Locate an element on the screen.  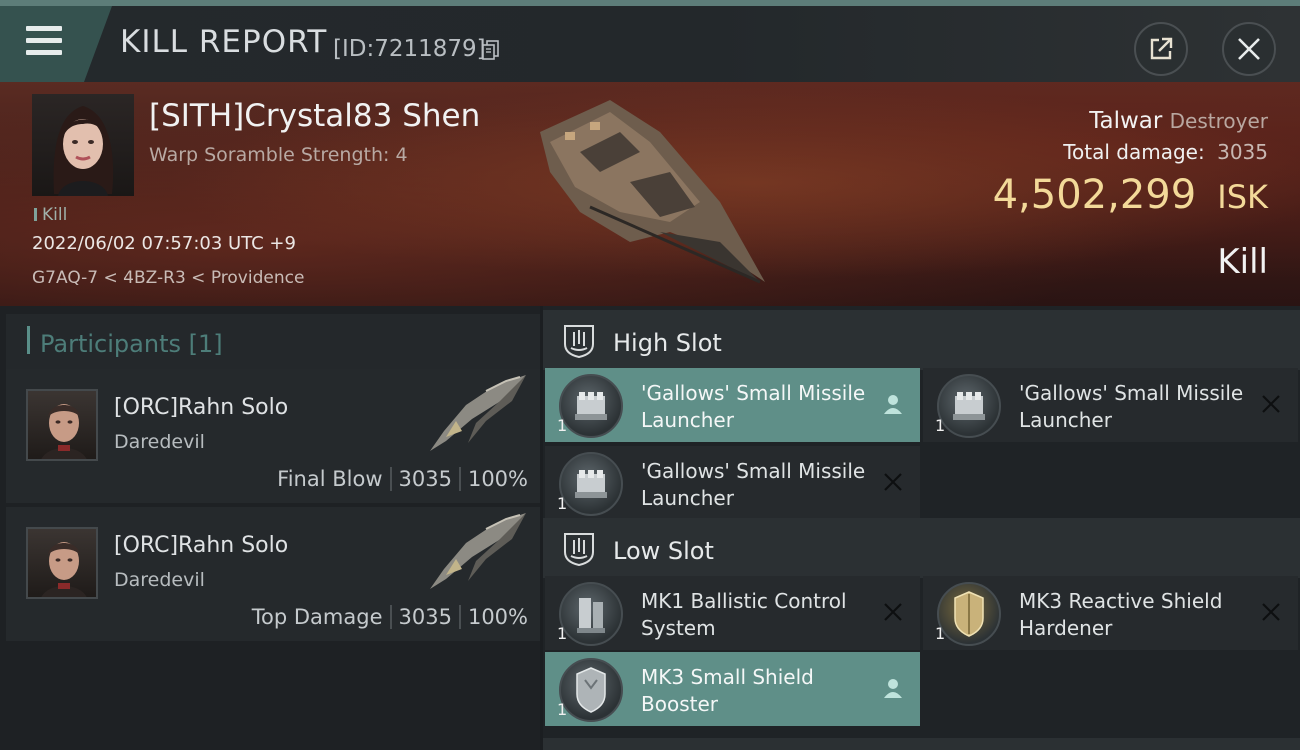
participant-stats: Top Damage 3035 100% is located at coordinates (390, 617).